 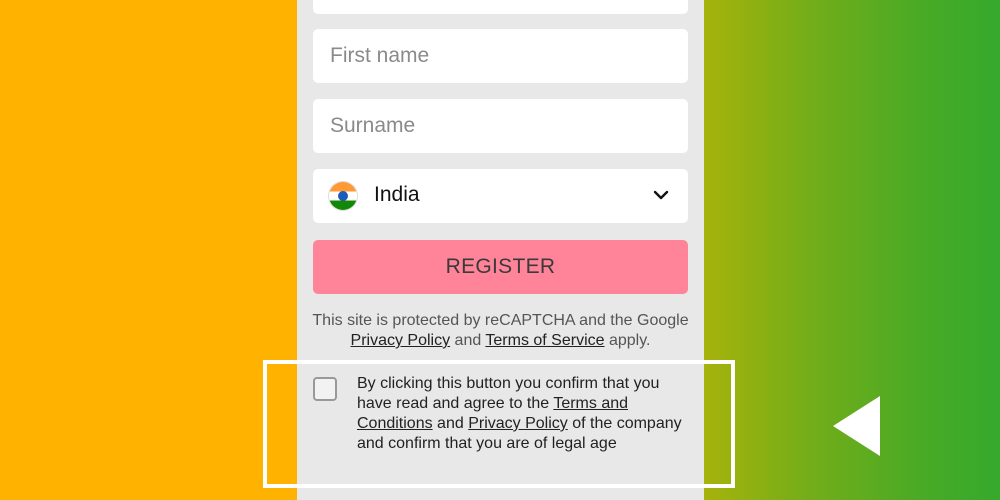 I want to click on country-selected-value: India, so click(x=397, y=194).